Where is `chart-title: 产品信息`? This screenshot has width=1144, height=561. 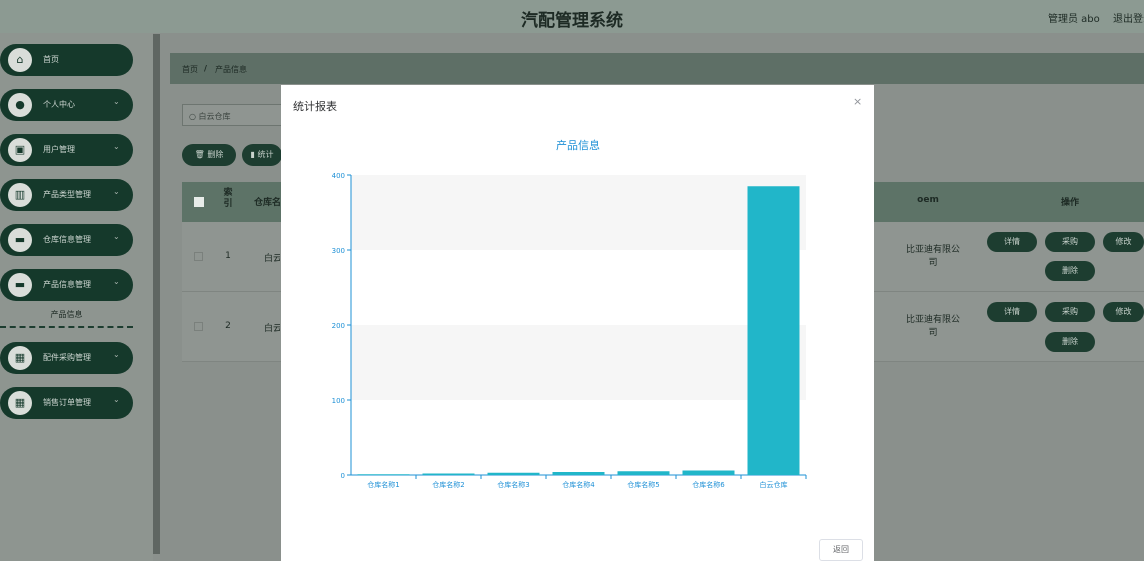
chart-title: 产品信息 is located at coordinates (578, 145).